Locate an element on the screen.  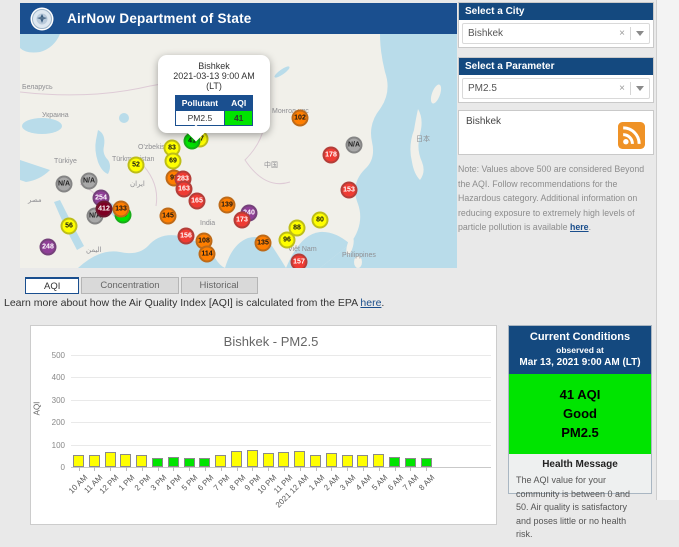
select-city-title: Select a City is located at coordinates (556, 11).